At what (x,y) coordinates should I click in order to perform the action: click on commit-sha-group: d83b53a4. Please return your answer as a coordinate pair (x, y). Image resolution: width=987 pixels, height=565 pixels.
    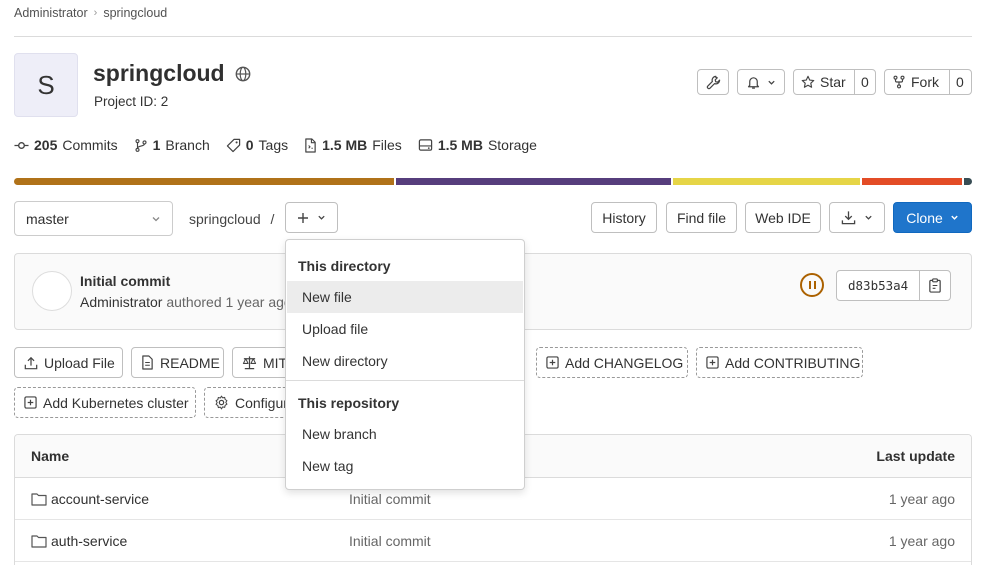
    Looking at the image, I should click on (894, 285).